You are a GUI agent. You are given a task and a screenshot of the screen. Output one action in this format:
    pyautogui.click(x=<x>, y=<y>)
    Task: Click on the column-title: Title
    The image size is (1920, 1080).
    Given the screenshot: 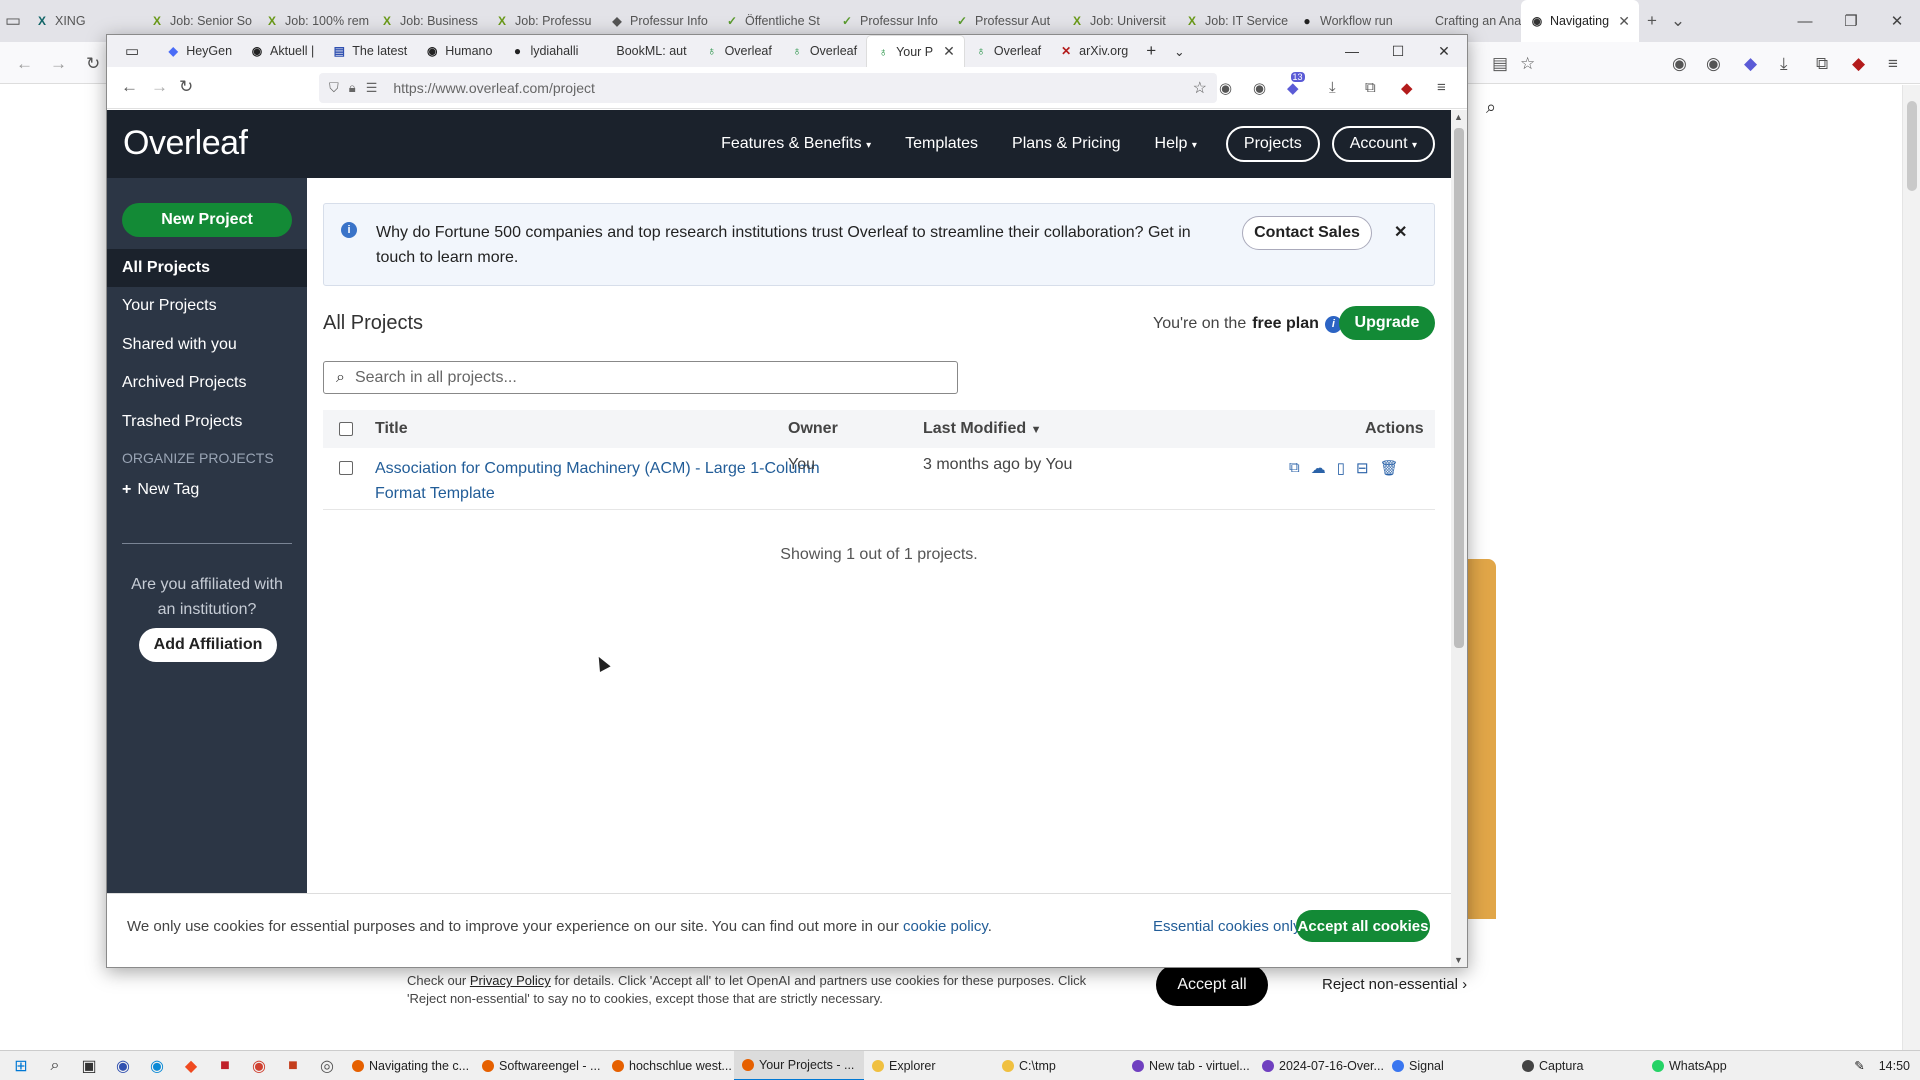 What is the action you would take?
    pyautogui.click(x=391, y=429)
    